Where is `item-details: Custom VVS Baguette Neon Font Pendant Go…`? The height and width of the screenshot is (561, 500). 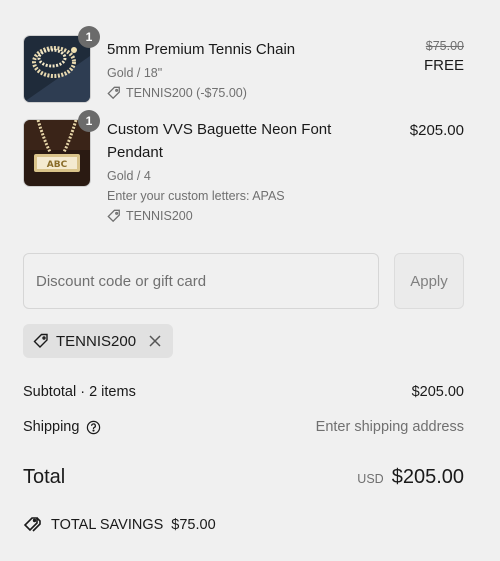
item-details: Custom VVS Baguette Neon Font Pendant Go… is located at coordinates (232, 171).